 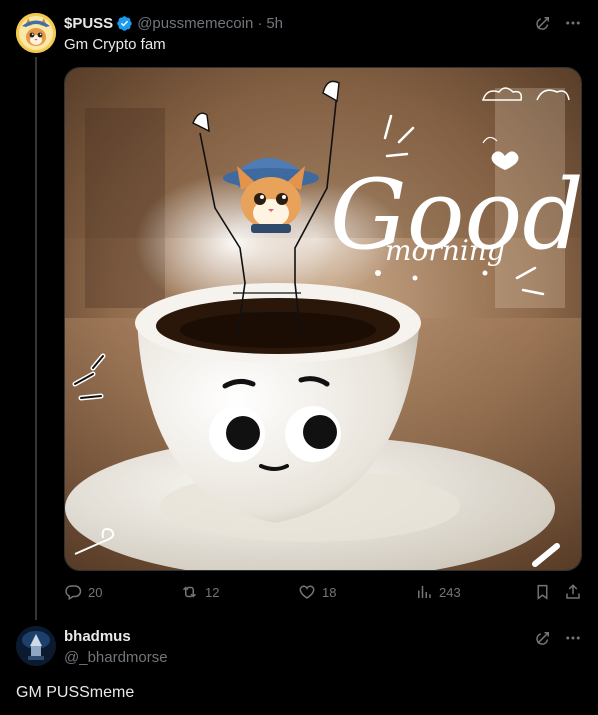 I want to click on reply-icon, so click(x=73, y=593).